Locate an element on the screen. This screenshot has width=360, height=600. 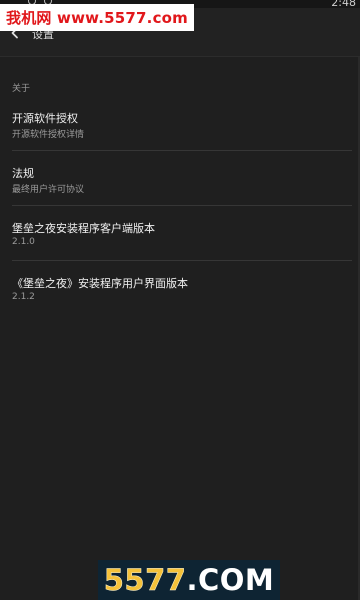
list-item-title: 开源软件授权 is located at coordinates (45, 118).